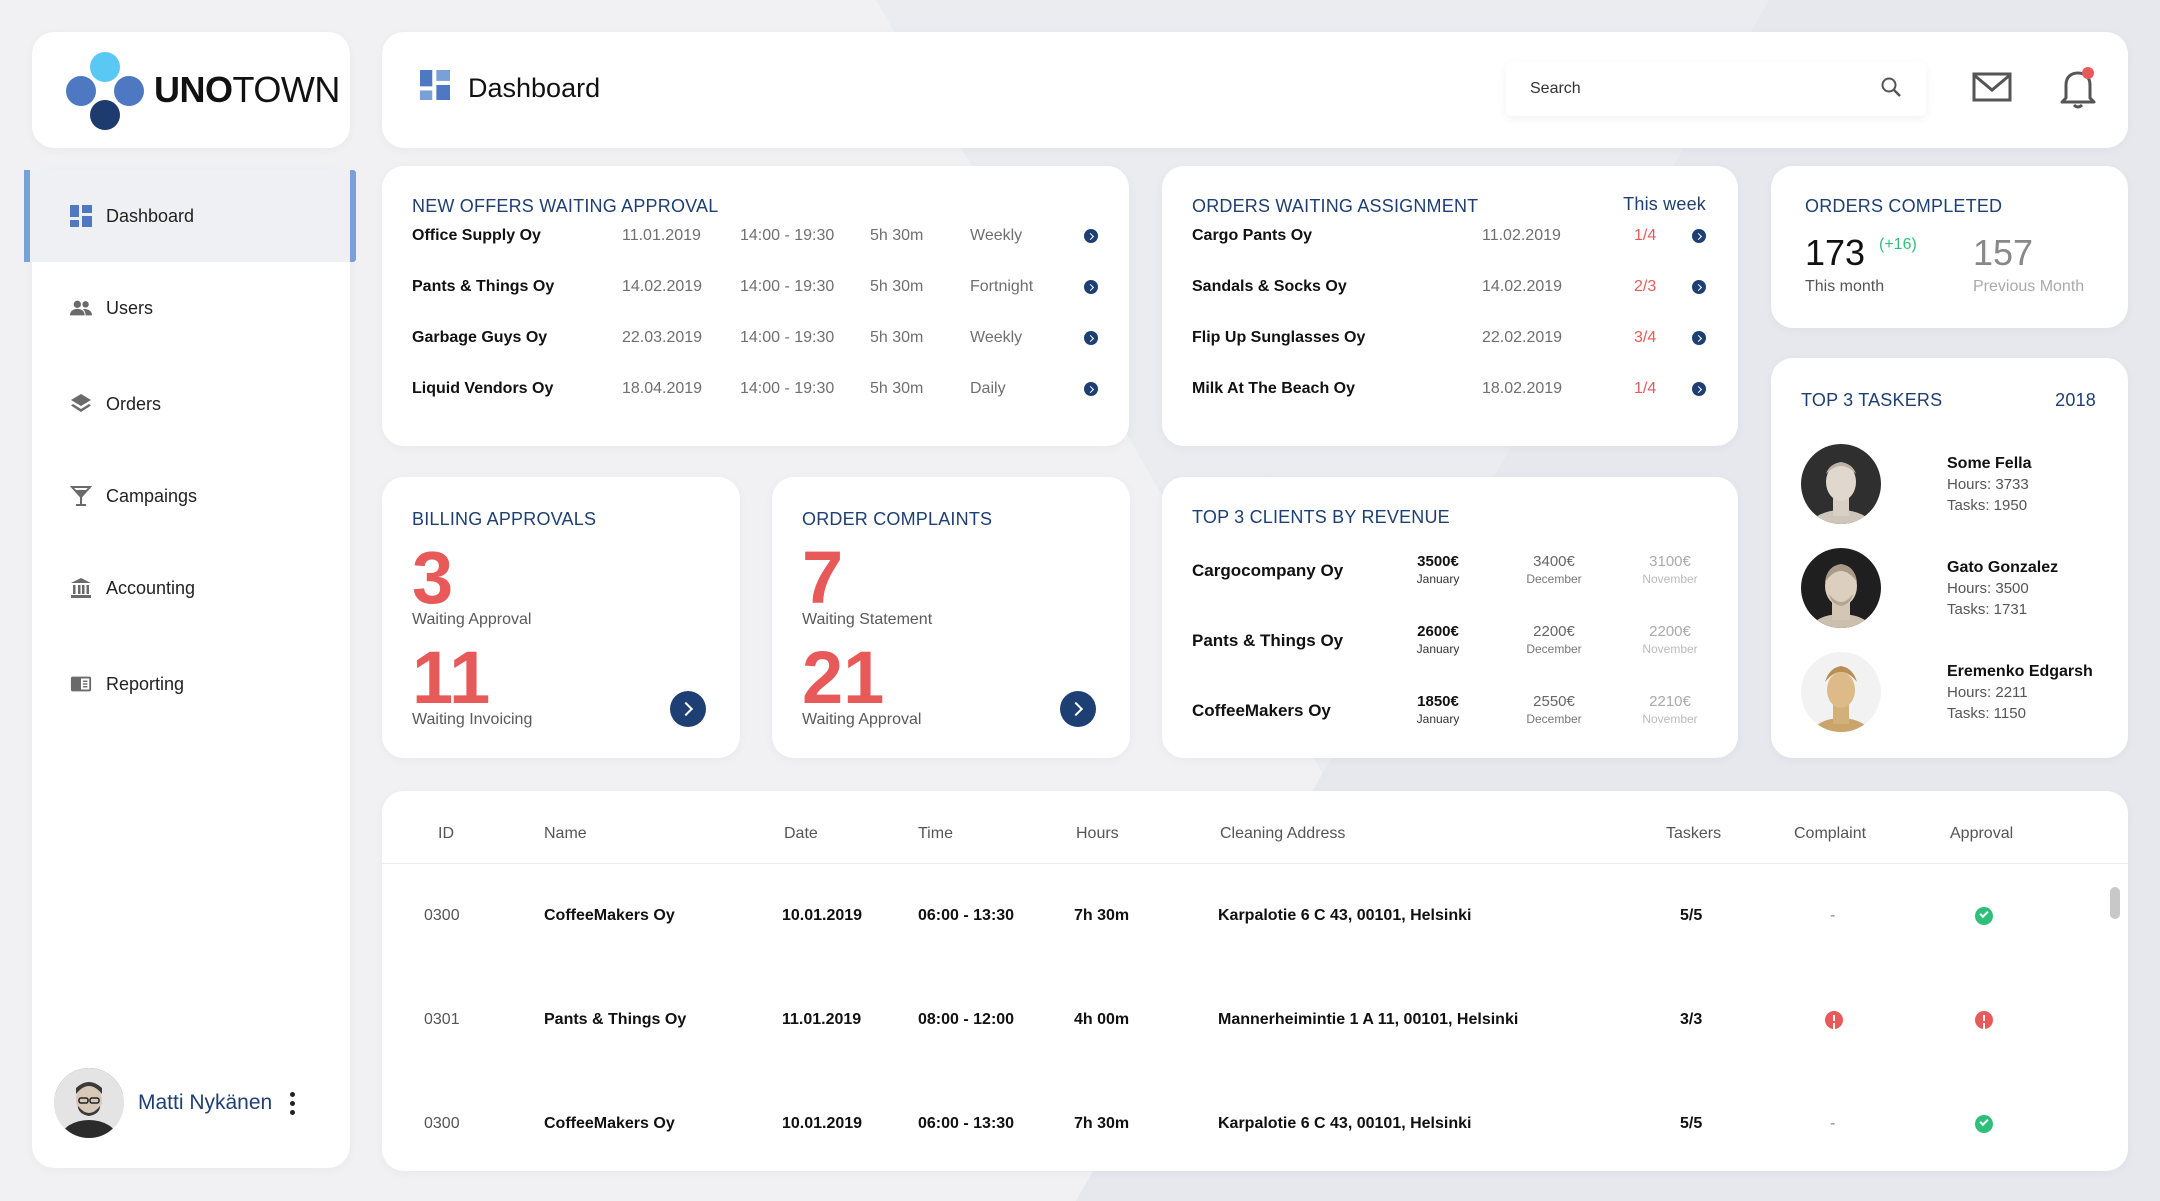  What do you see at coordinates (1522, 388) in the screenshot?
I see `assignment-date: 18.02.2019` at bounding box center [1522, 388].